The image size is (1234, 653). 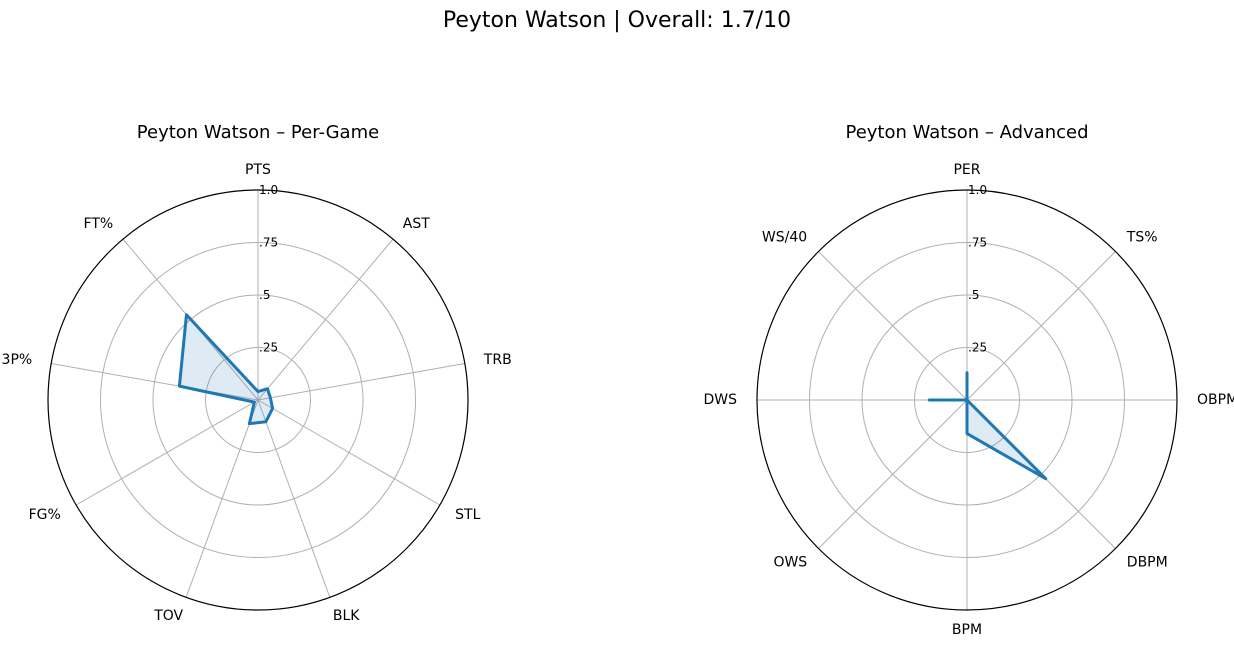 What do you see at coordinates (346, 616) in the screenshot?
I see `category-label-blk: BLK` at bounding box center [346, 616].